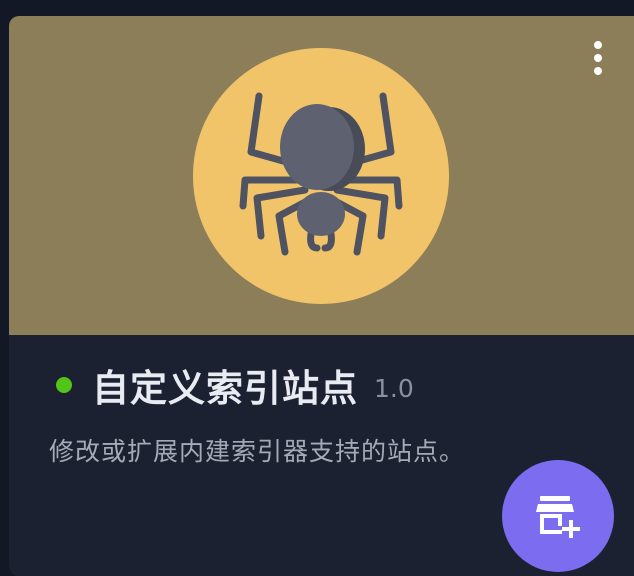 The width and height of the screenshot is (634, 576). I want to click on plugin-title: 自定义索引站点, so click(225, 388).